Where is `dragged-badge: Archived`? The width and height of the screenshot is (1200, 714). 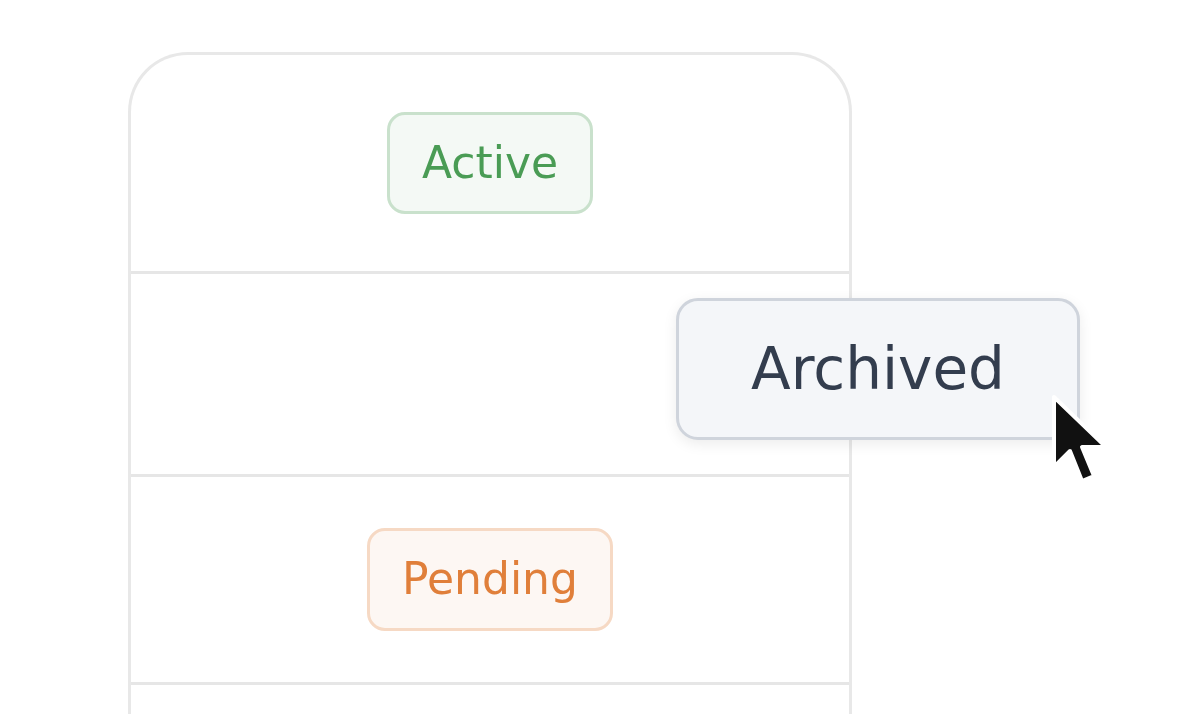 dragged-badge: Archived is located at coordinates (878, 369).